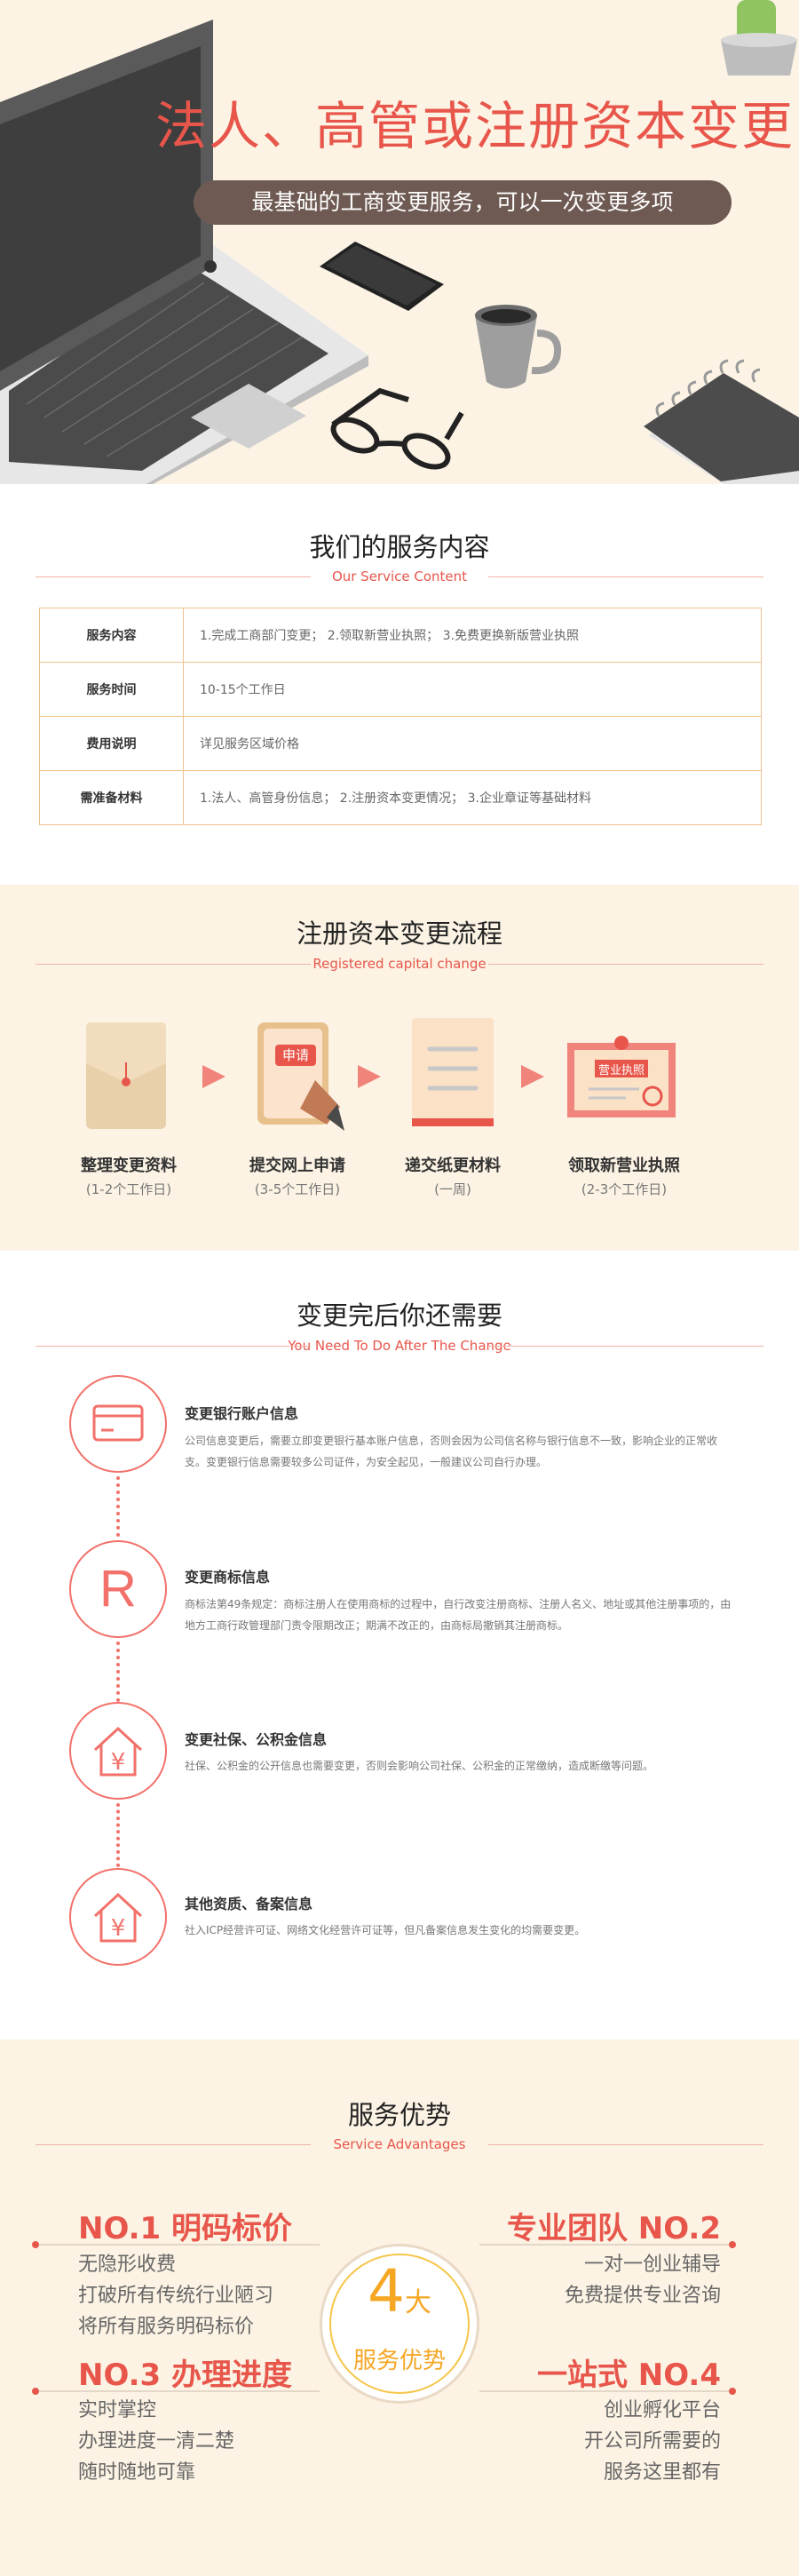  I want to click on table-row: 服务内容 1.完成工商部门变更； 2.领取新营业执照； 3.免费更换新版营业执照, so click(400, 635).